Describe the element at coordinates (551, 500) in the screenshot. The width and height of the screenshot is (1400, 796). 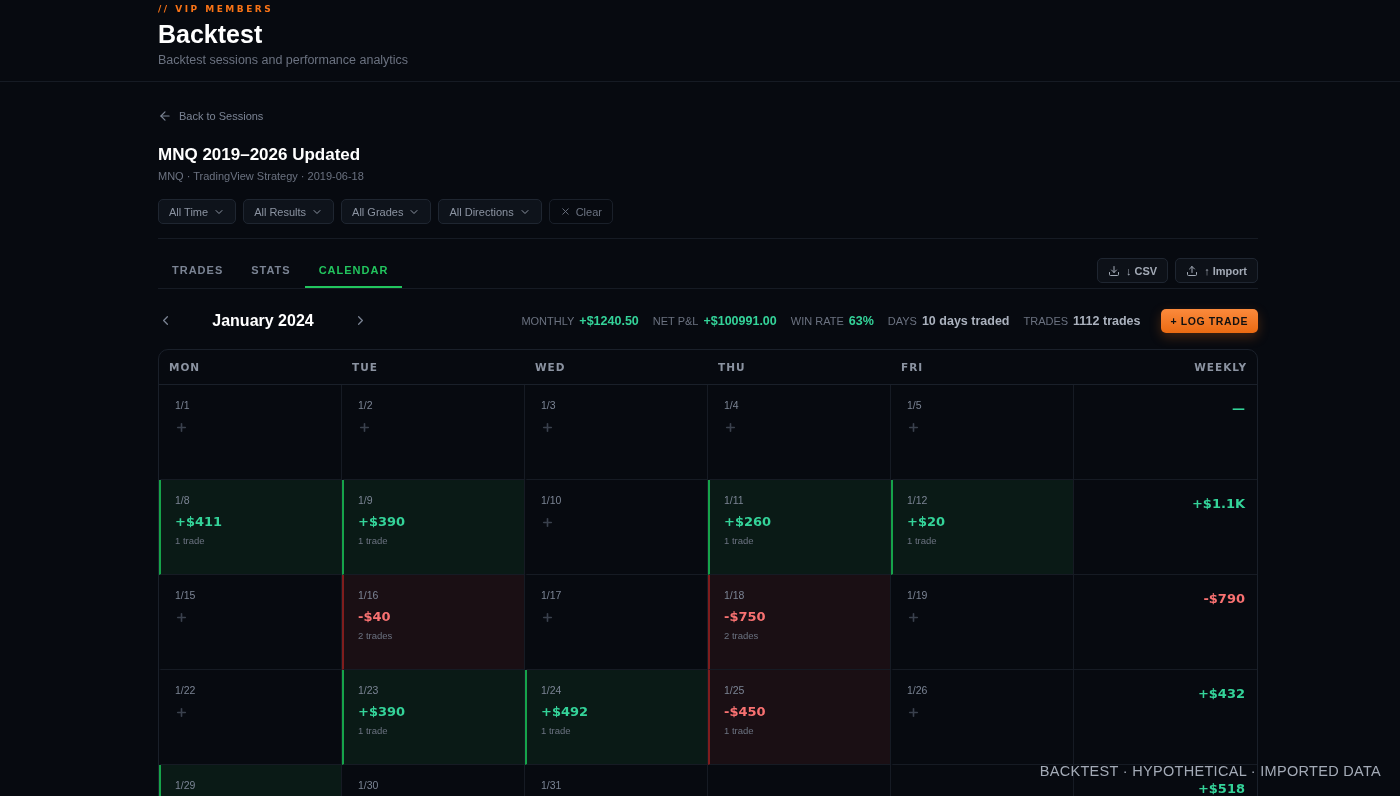
I see `day-date: 1/10` at that location.